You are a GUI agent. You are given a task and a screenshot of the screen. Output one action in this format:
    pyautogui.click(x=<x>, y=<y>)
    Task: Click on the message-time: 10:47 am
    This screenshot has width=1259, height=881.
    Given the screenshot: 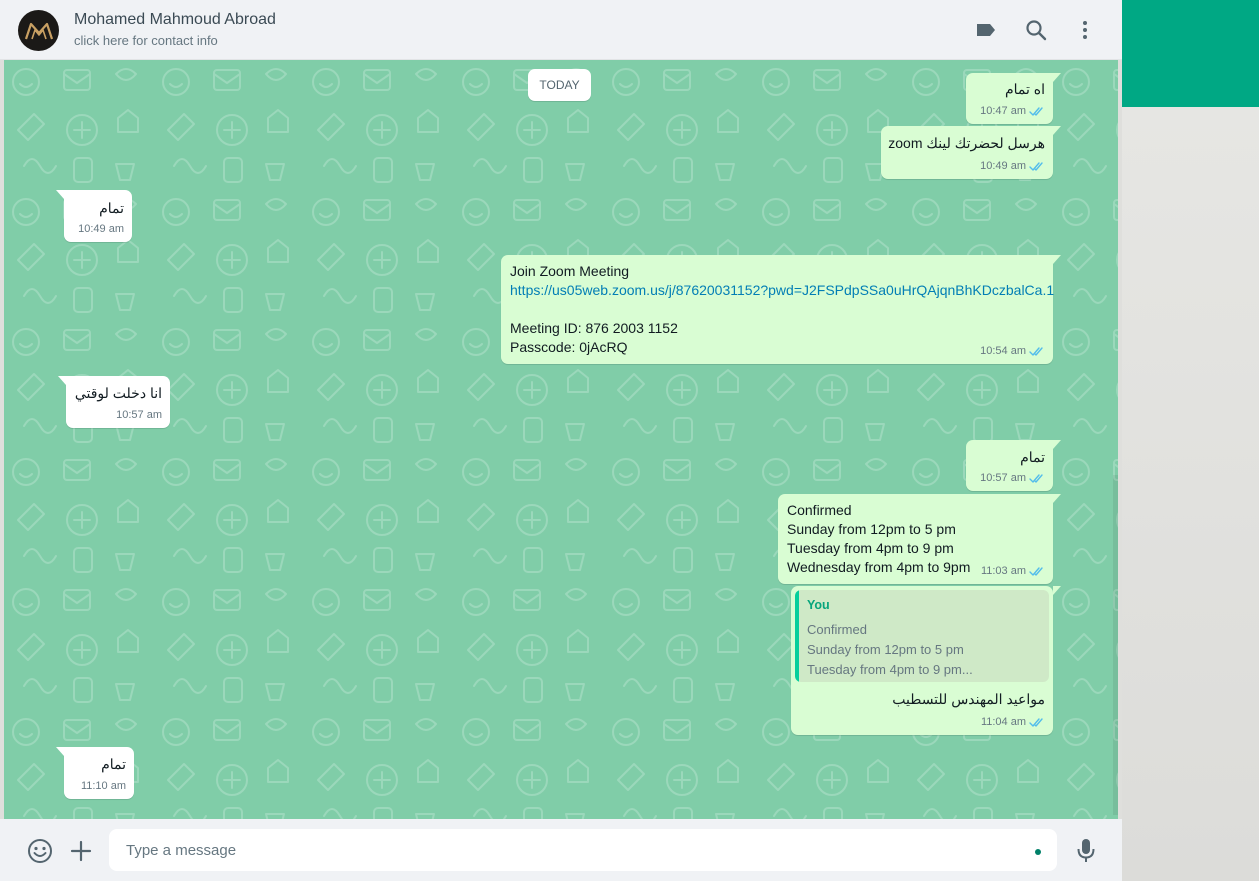 What is the action you would take?
    pyautogui.click(x=1003, y=111)
    